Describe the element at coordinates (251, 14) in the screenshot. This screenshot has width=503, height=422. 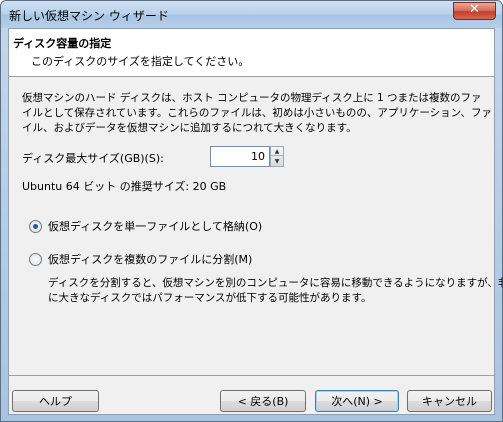
I see `title-bar: 新しい仮想マシン ウィザード ✕` at that location.